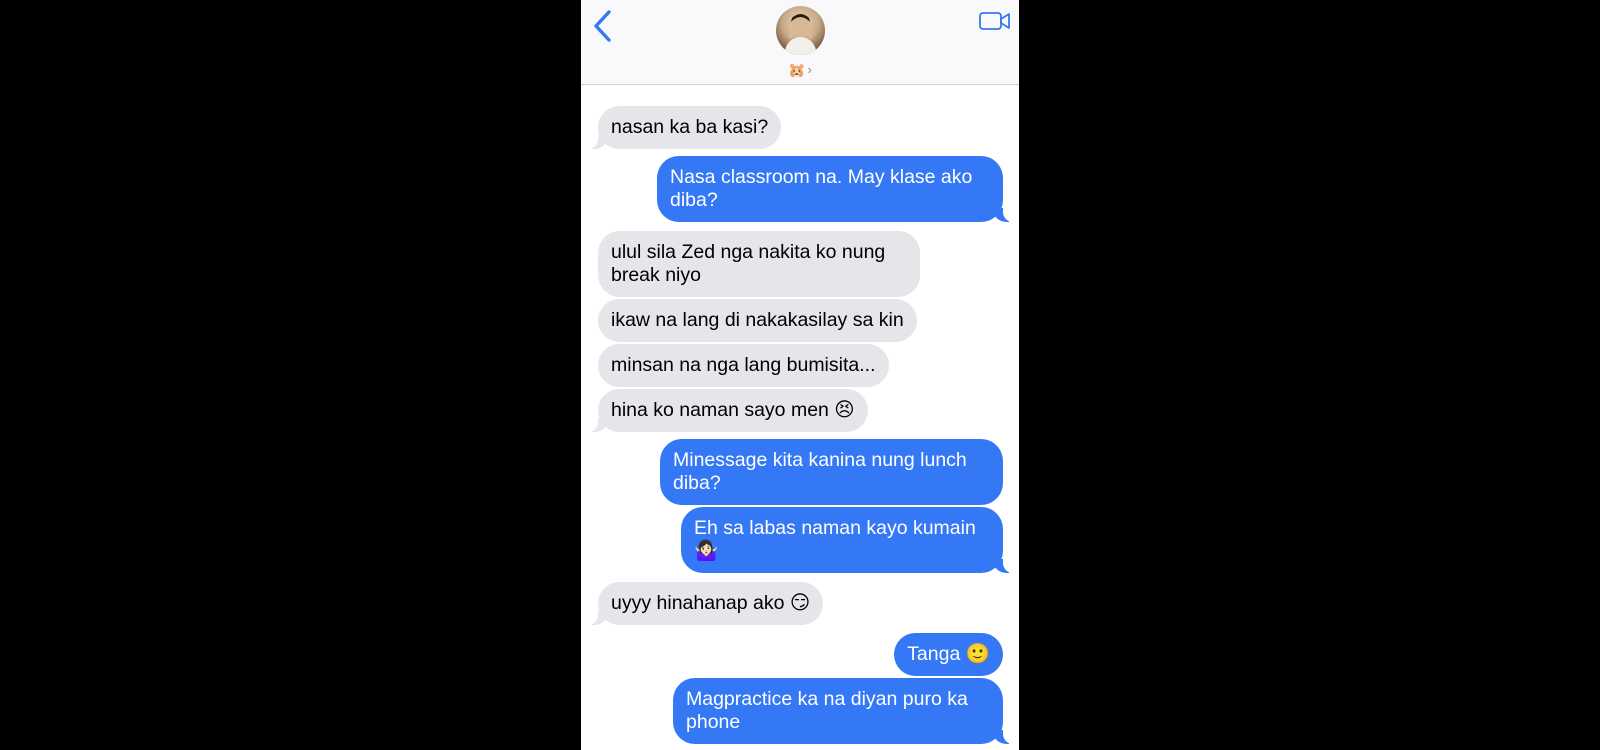  What do you see at coordinates (757, 320) in the screenshot?
I see `incoming-message: ikaw na lang di nakakasilay sa kin` at bounding box center [757, 320].